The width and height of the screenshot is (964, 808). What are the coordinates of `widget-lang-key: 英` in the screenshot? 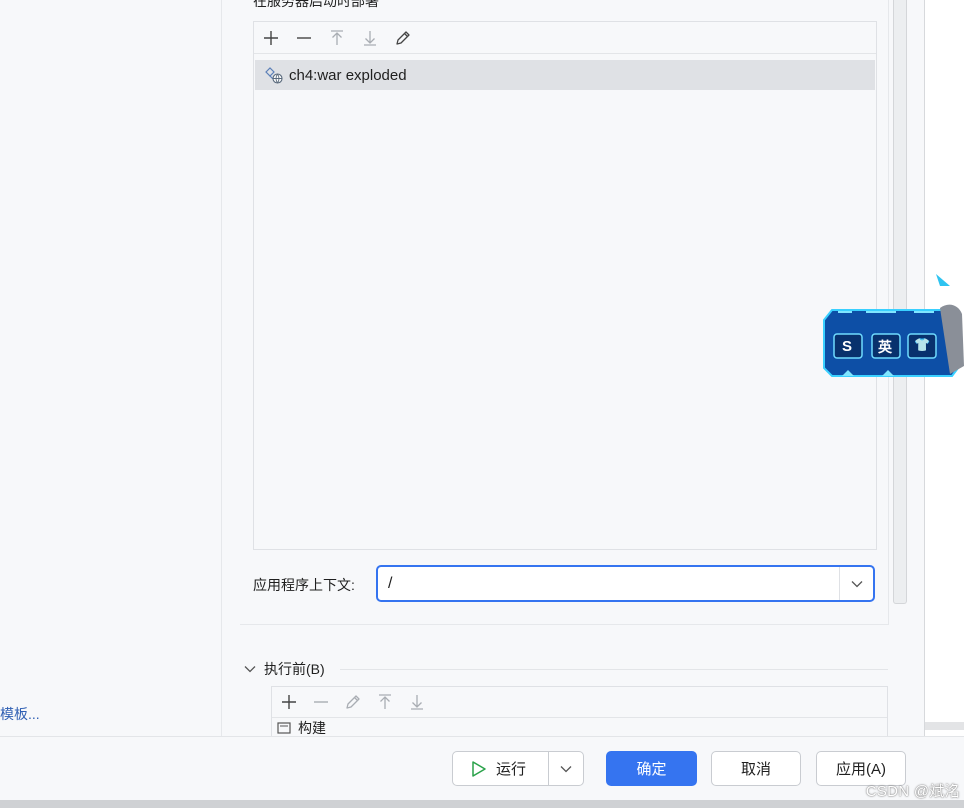 It's located at (885, 347).